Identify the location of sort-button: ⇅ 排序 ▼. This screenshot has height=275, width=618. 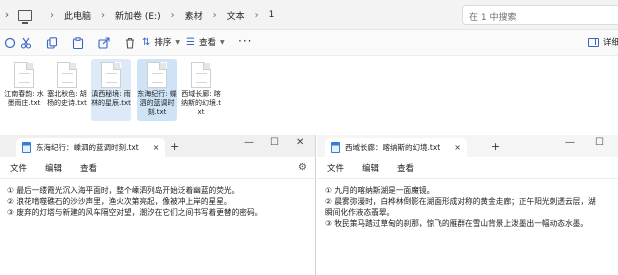
(161, 42).